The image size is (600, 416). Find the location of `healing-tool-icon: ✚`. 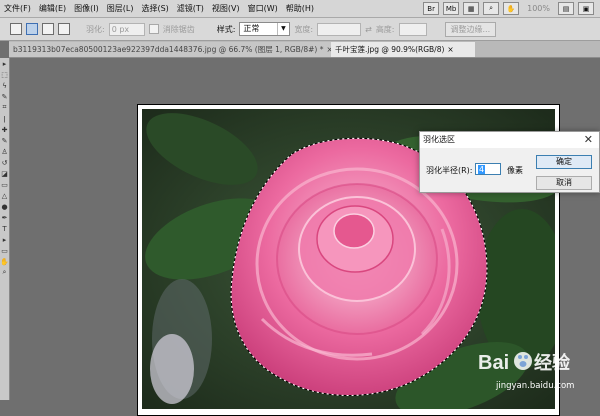

healing-tool-icon: ✚ is located at coordinates (4, 129).